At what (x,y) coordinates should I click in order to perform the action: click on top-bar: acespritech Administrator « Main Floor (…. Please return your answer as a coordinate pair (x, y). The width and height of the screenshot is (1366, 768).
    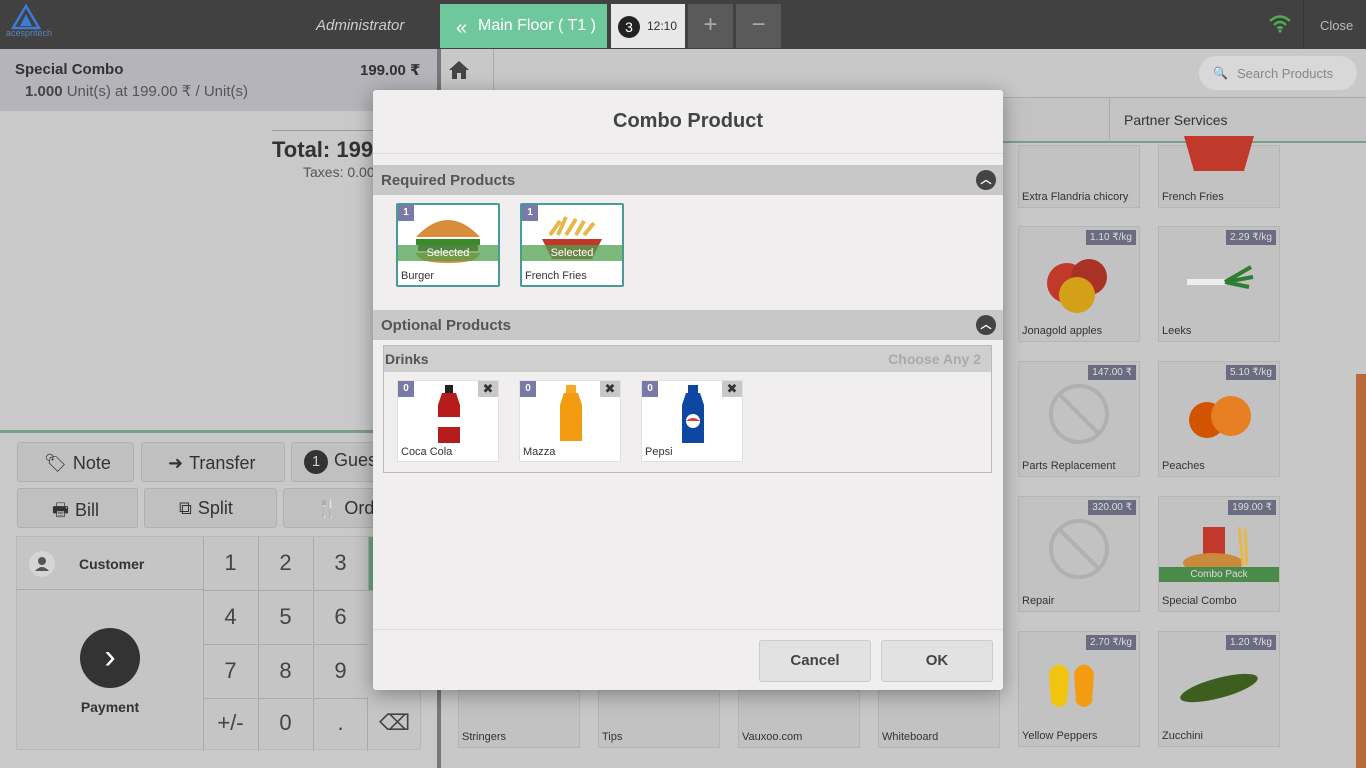
    Looking at the image, I should click on (683, 24).